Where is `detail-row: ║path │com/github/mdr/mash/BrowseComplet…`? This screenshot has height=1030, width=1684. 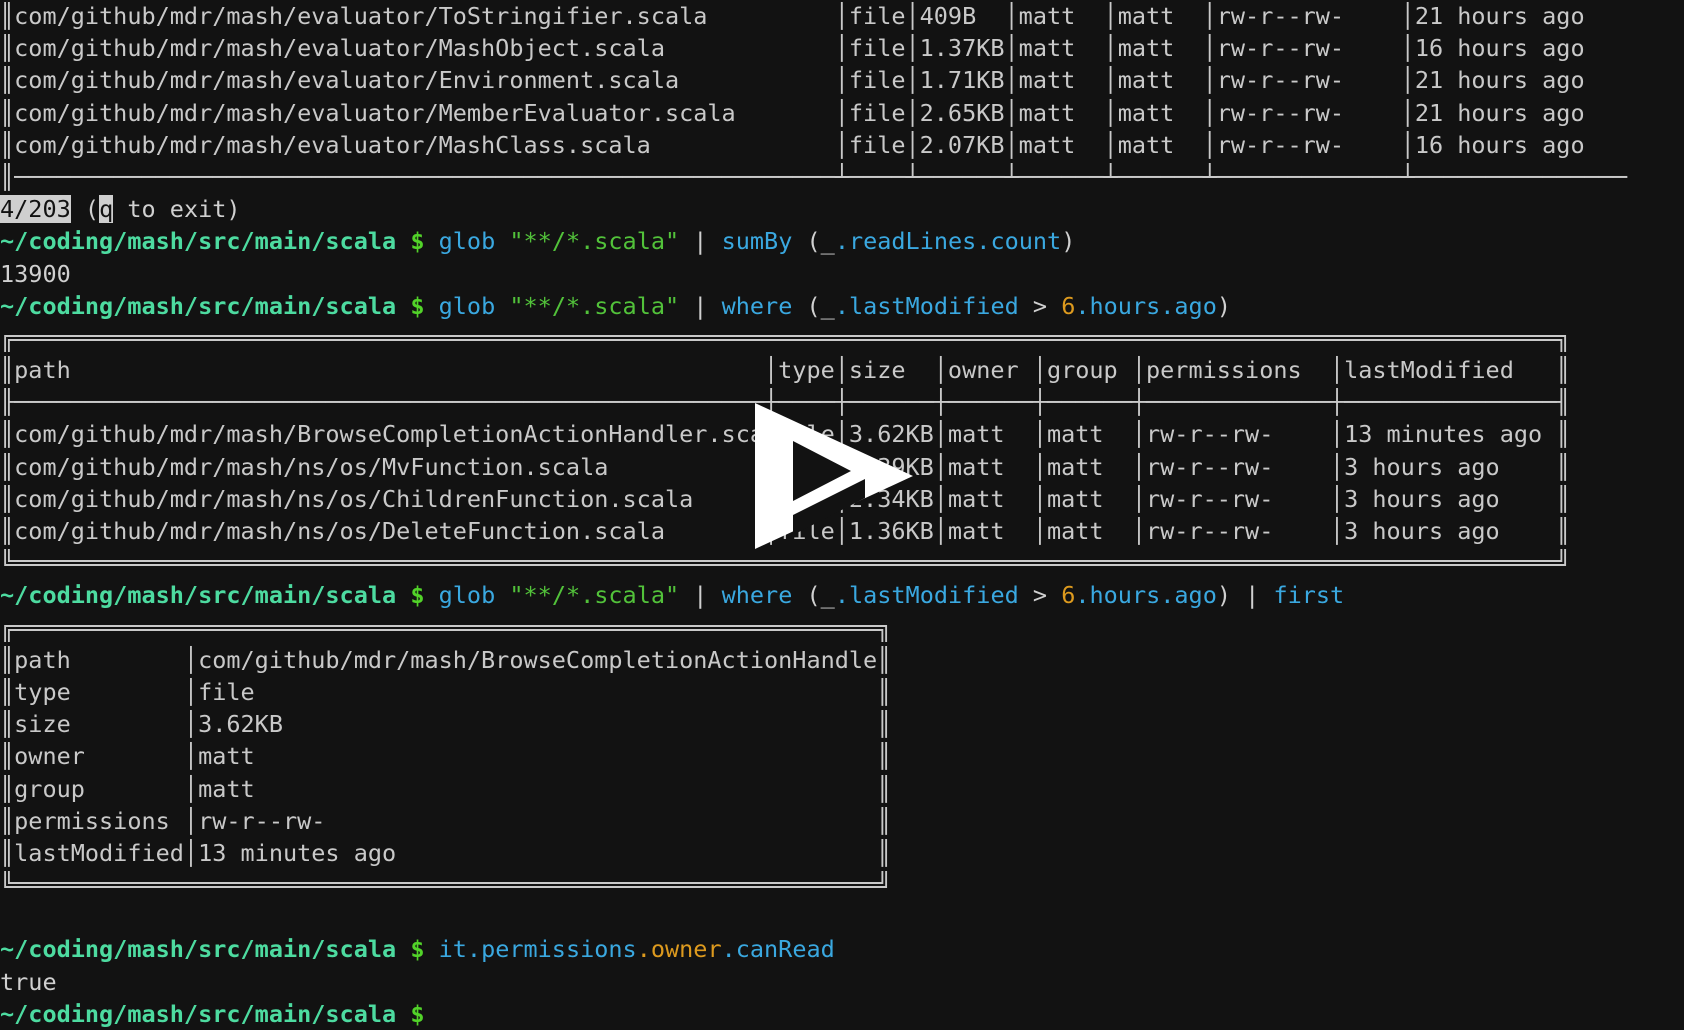 detail-row: ║path │com/github/mdr/mash/BrowseComplet… is located at coordinates (842, 660).